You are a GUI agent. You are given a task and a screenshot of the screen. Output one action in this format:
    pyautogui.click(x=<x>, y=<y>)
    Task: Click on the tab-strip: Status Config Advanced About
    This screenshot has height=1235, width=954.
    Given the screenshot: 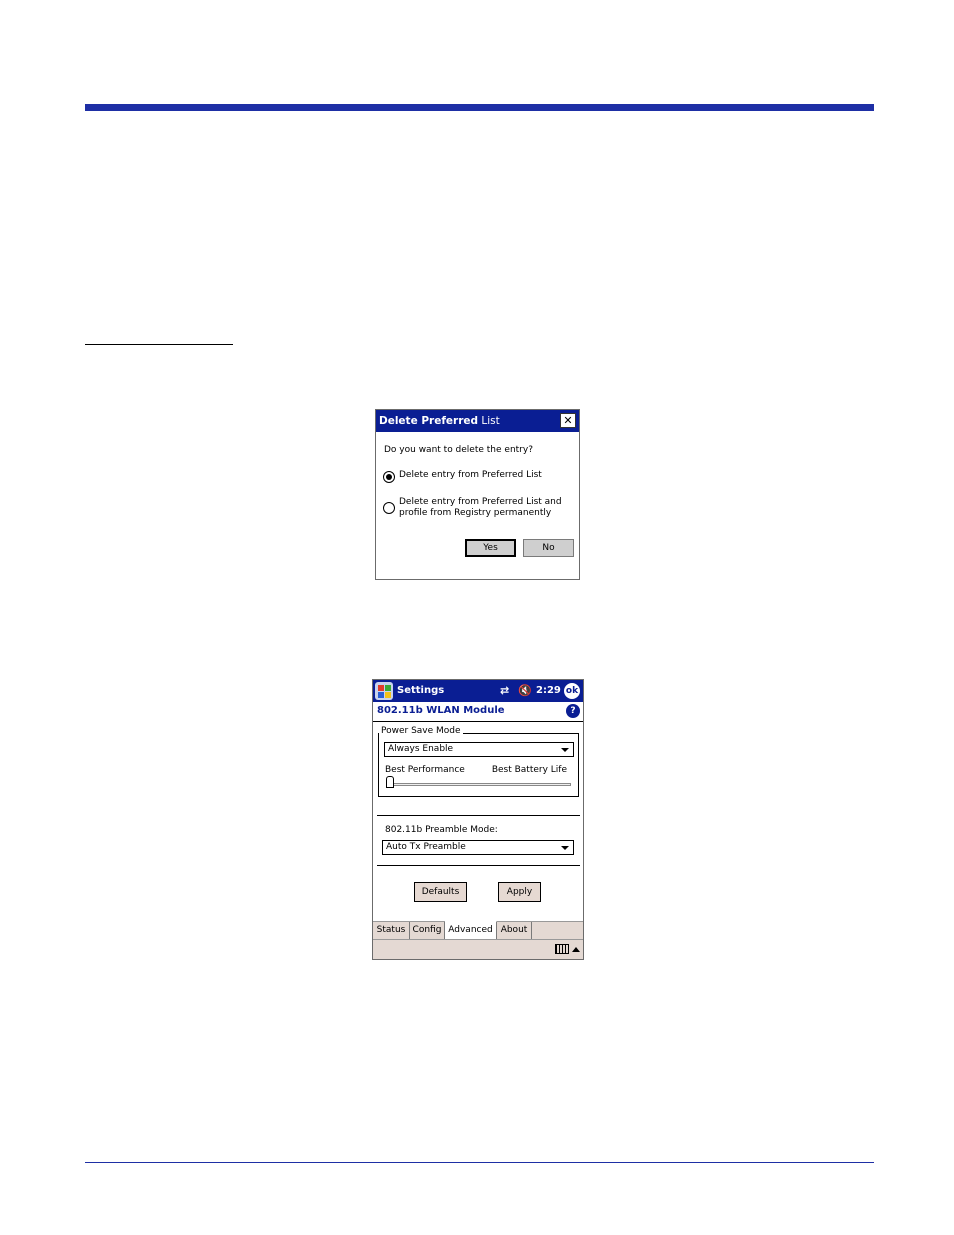 What is the action you would take?
    pyautogui.click(x=478, y=930)
    